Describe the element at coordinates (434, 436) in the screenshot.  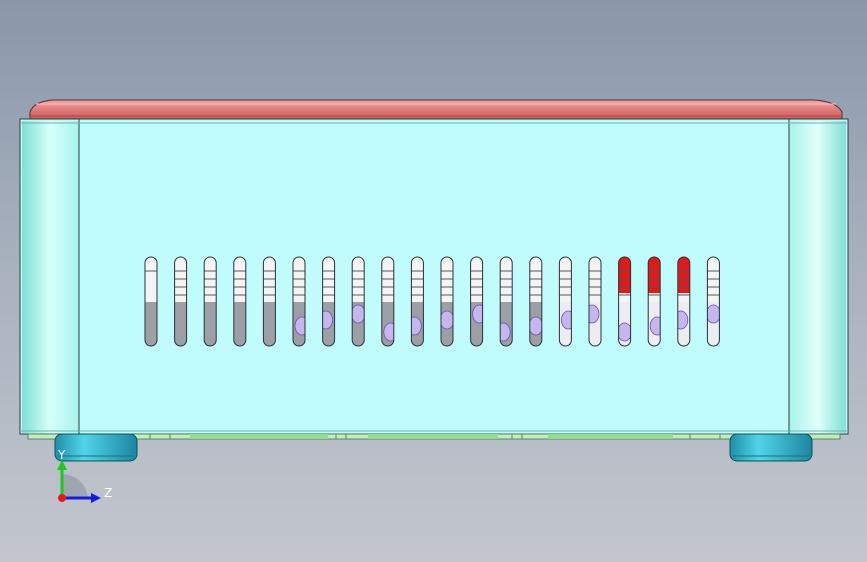
I see `base-plate` at that location.